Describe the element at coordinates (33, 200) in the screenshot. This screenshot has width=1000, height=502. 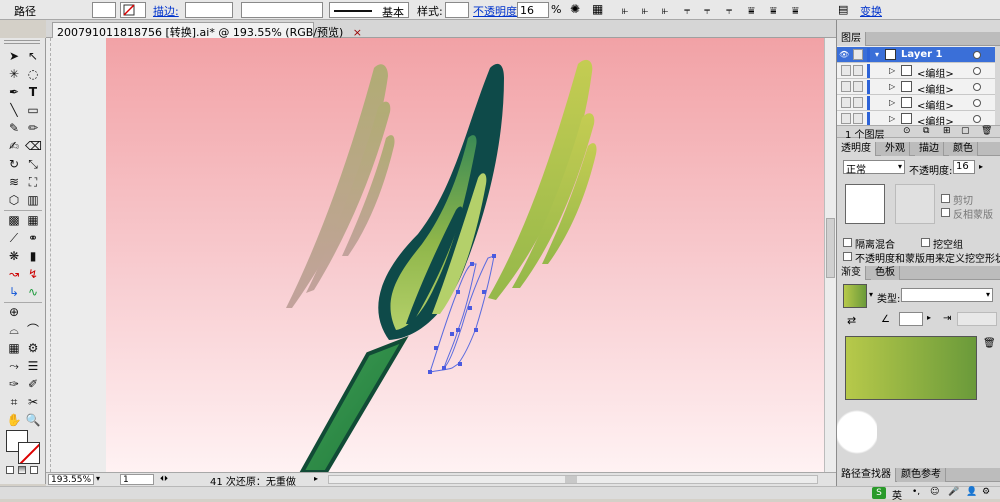
I see `perspective-grid-tool-icon: ▥` at that location.